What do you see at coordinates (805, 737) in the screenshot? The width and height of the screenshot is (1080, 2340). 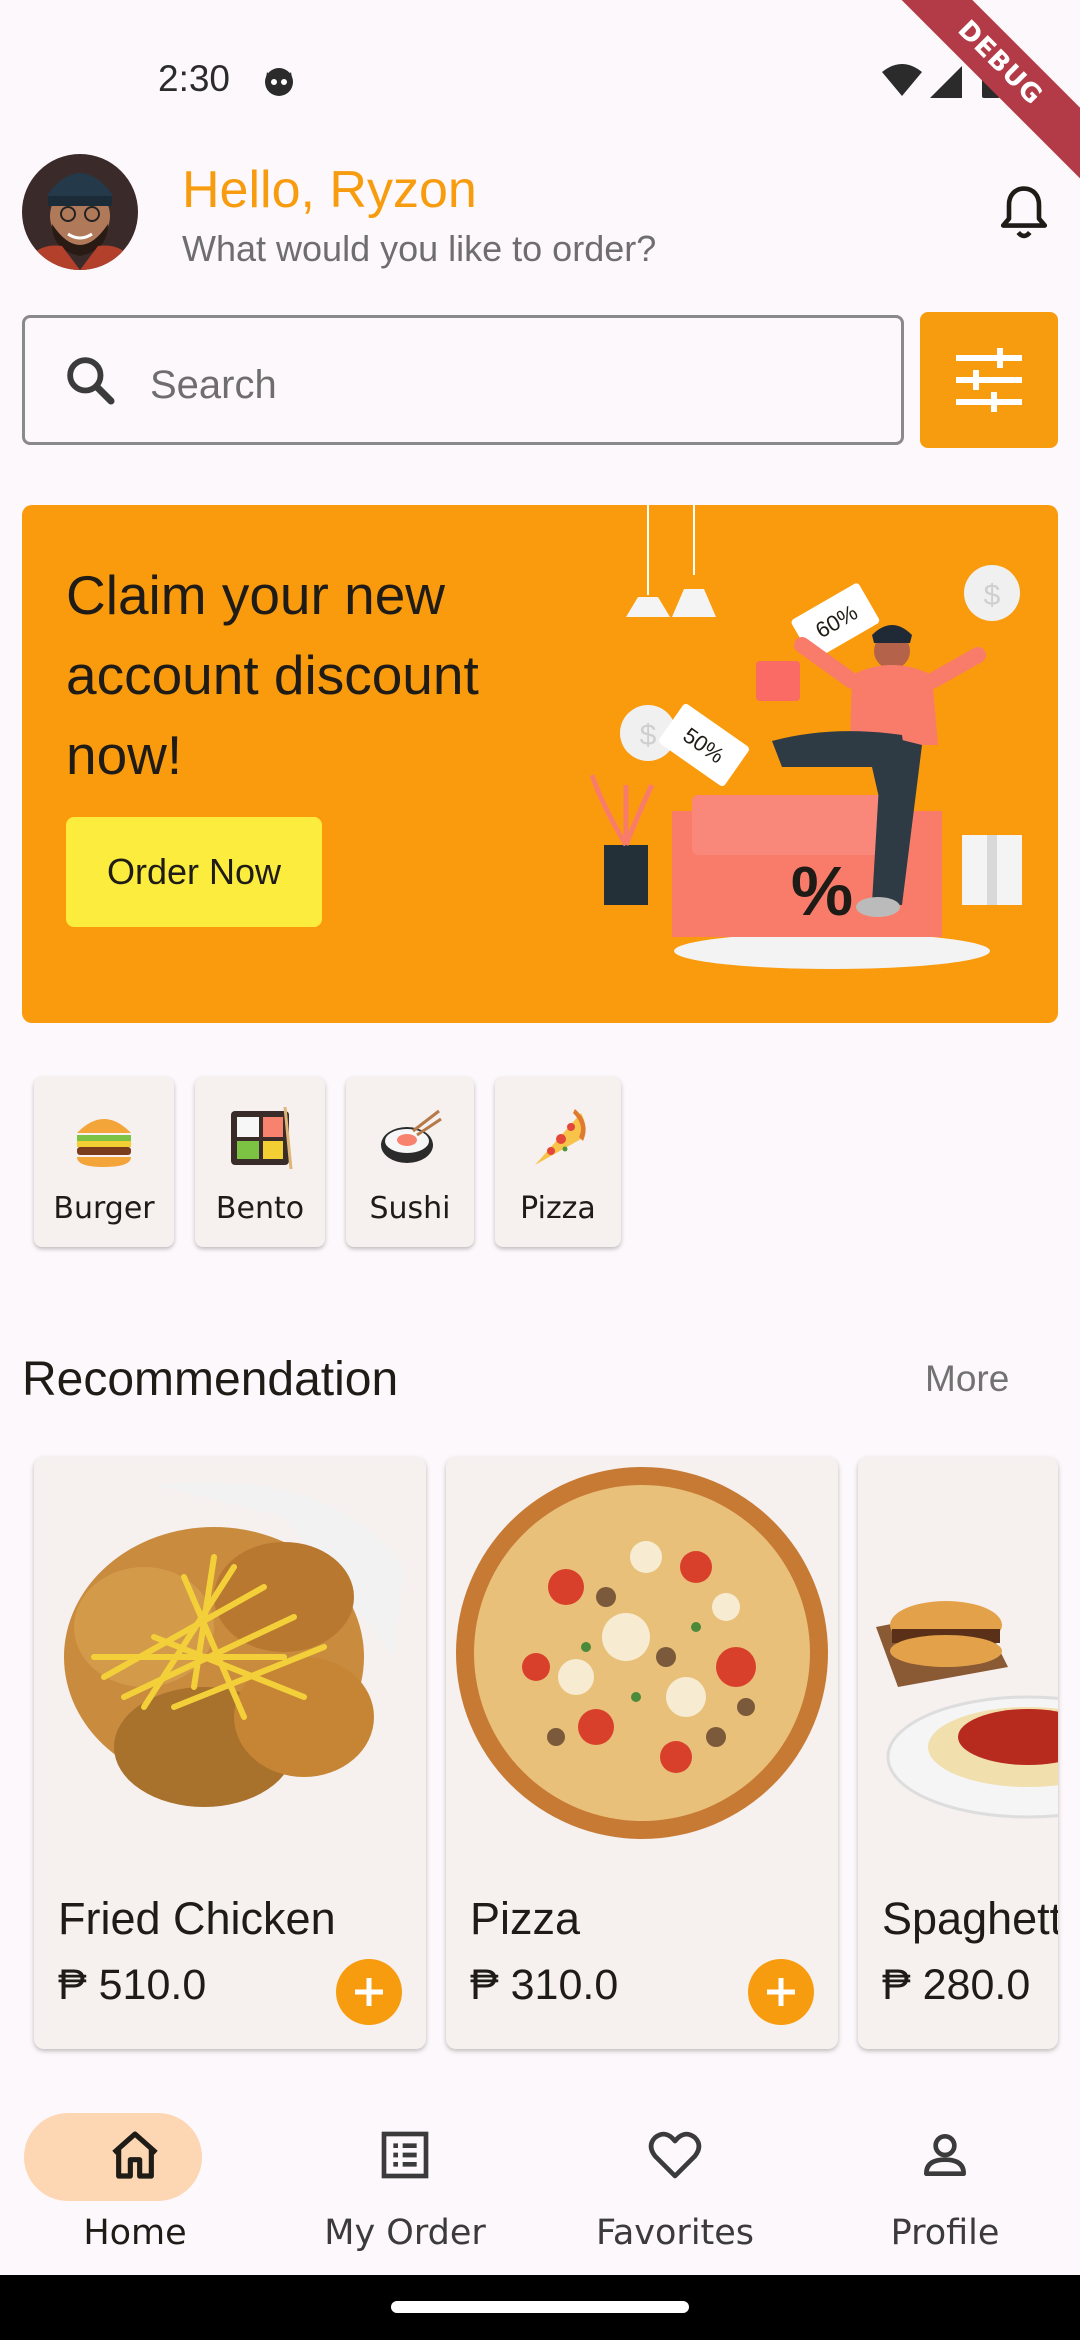 I see `discount-illustration: $ $ % 60% 50%` at bounding box center [805, 737].